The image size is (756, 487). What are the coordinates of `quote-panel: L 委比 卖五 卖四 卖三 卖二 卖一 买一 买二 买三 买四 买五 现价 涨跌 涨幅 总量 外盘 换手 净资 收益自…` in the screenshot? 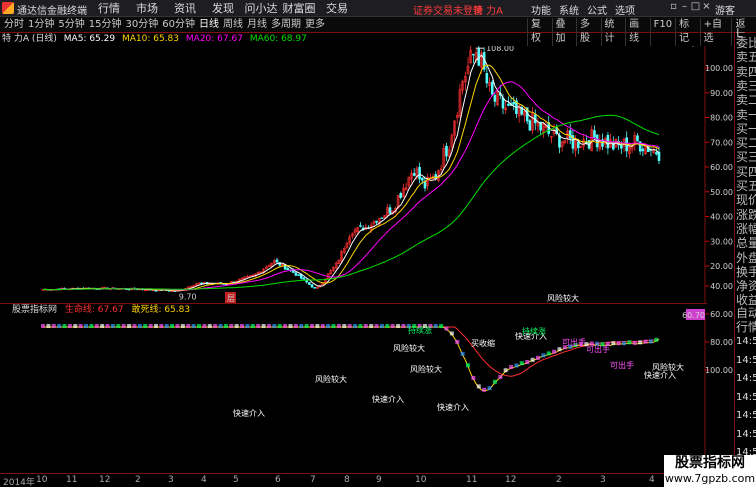 It's located at (745, 256).